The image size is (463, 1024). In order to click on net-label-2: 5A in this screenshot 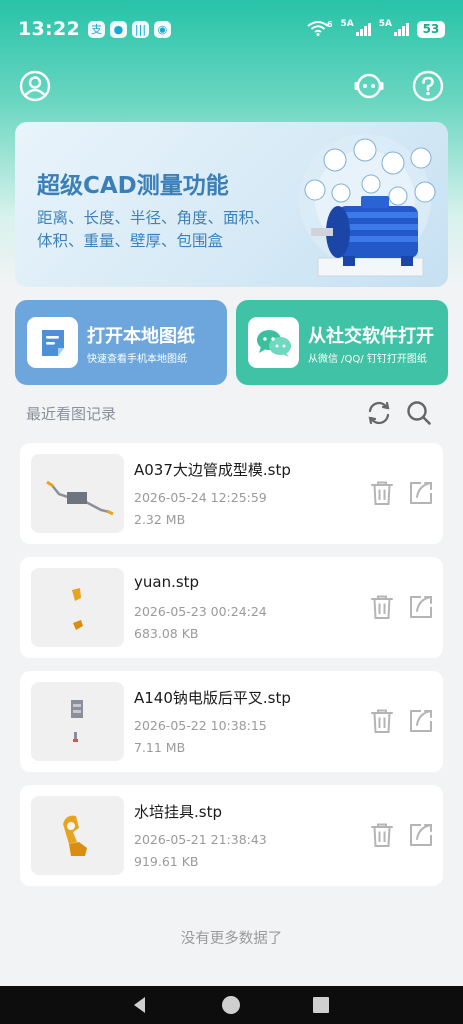, I will do `click(347, 24)`.